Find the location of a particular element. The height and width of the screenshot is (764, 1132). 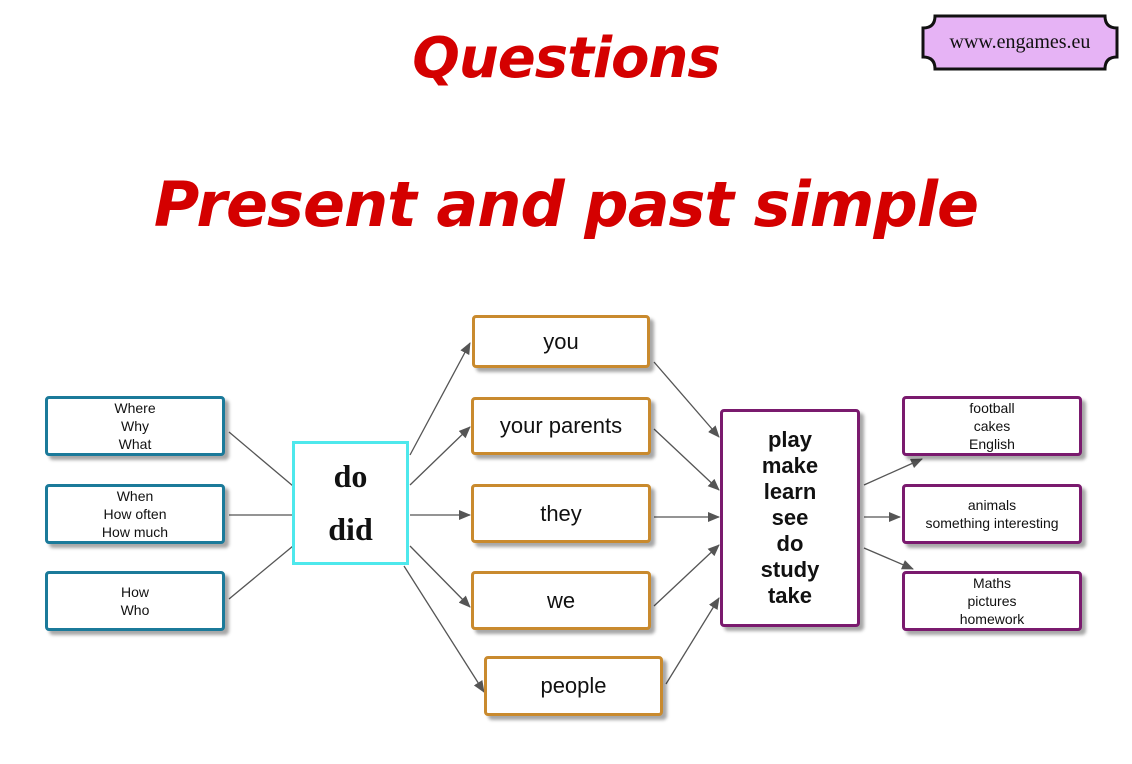

subject-box-your-parents: your parents is located at coordinates (561, 426).